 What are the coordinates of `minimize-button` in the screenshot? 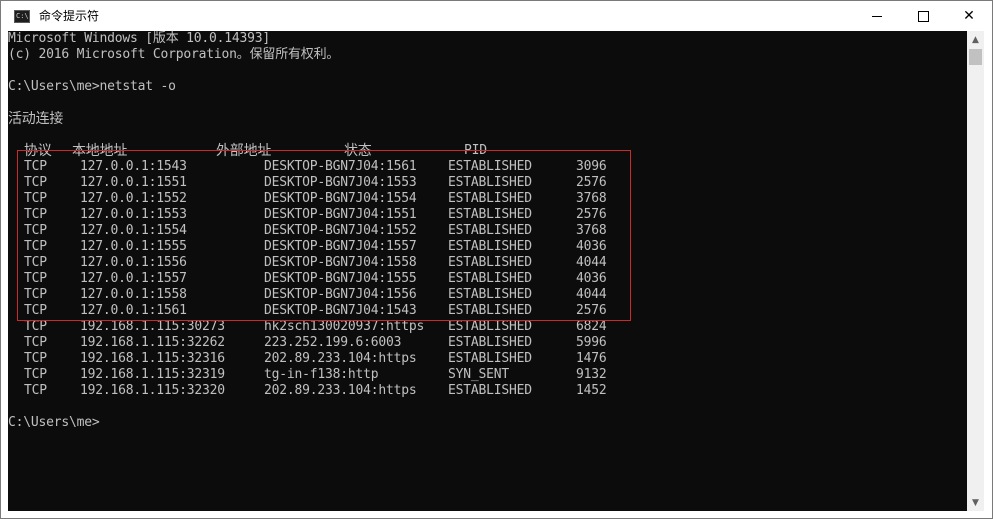 It's located at (877, 16).